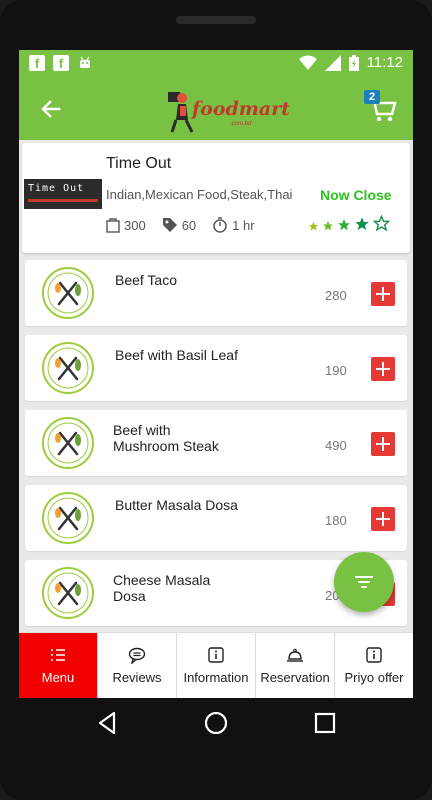 The image size is (432, 800). Describe the element at coordinates (307, 62) in the screenshot. I see `wifi-icon` at that location.